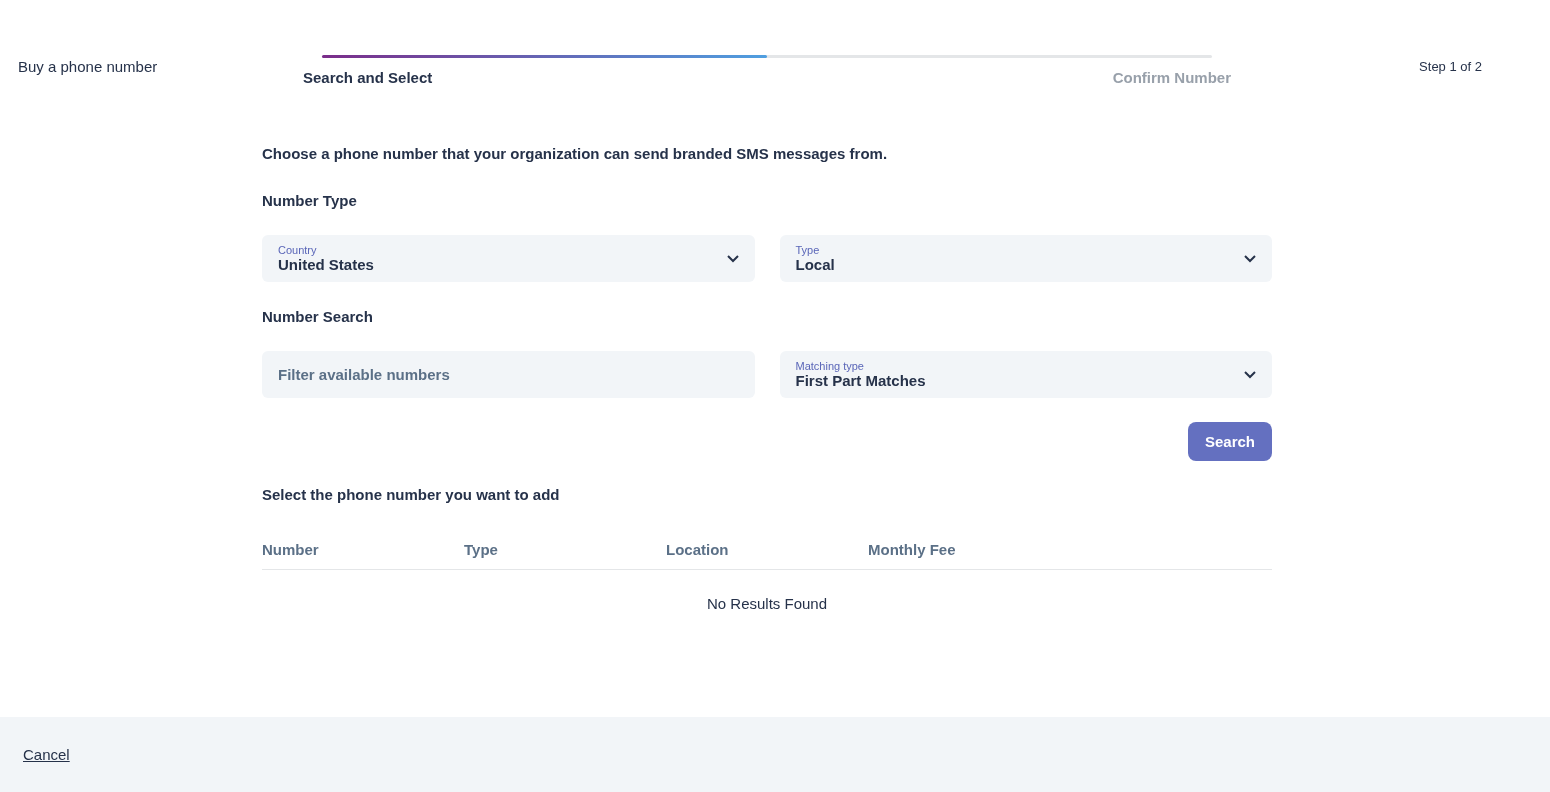 The width and height of the screenshot is (1550, 792). What do you see at coordinates (815, 264) in the screenshot?
I see `field-value: Local` at bounding box center [815, 264].